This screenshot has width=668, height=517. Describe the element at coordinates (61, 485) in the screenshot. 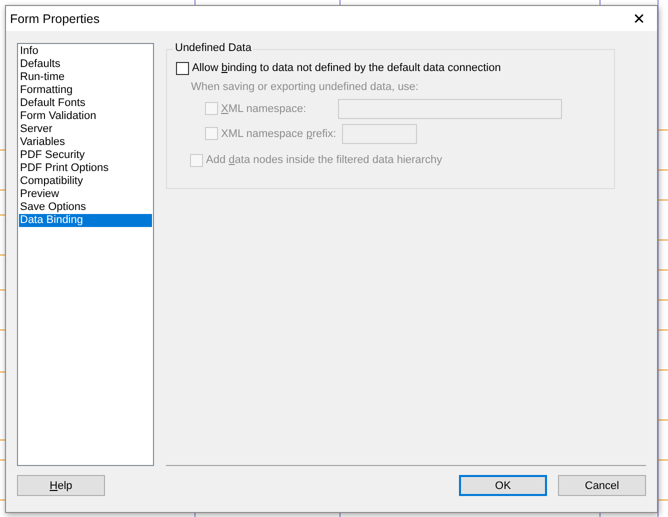

I see `help-button: Help` at that location.